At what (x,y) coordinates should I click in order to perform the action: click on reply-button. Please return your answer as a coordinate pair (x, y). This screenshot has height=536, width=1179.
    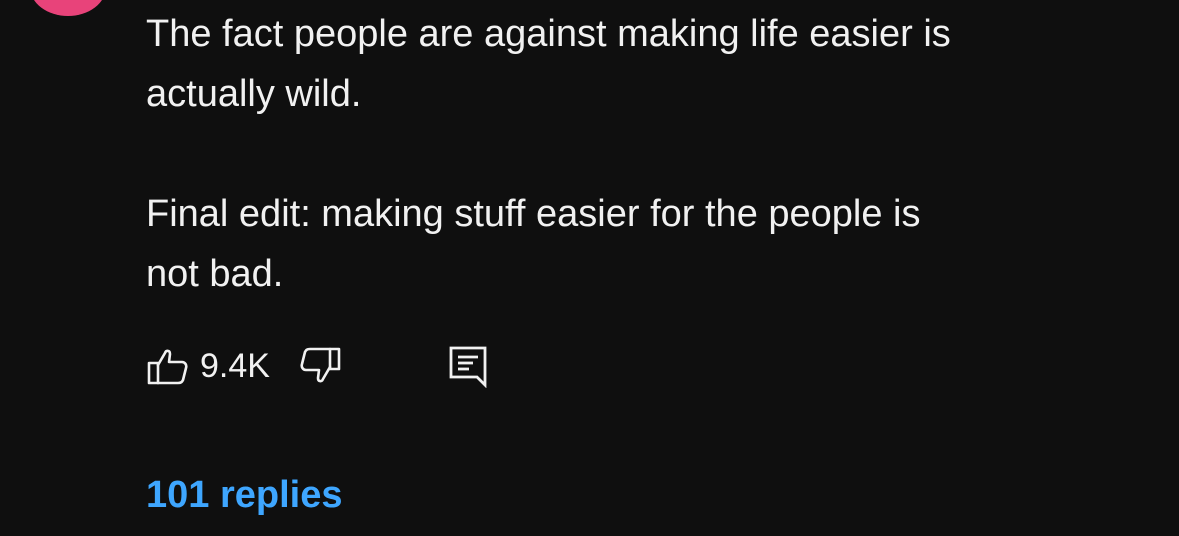
    Looking at the image, I should click on (468, 366).